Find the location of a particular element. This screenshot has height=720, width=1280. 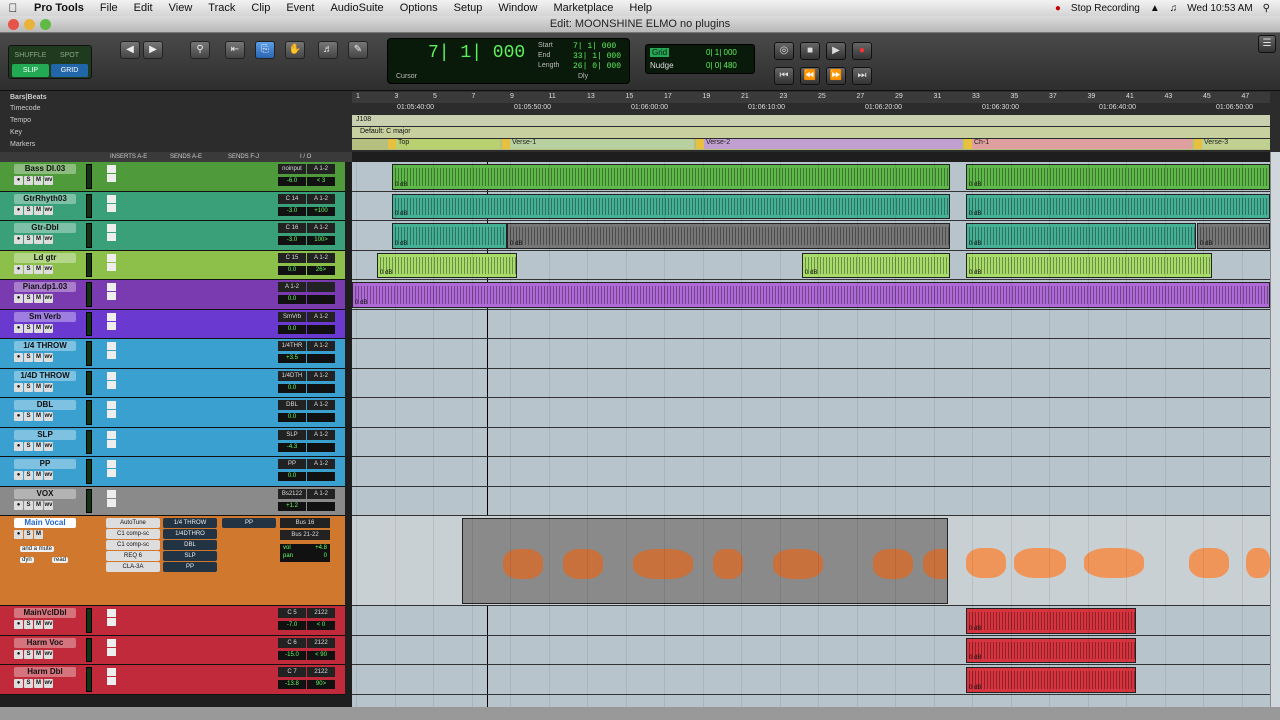

track-name: Harm Dbl is located at coordinates (45, 672).